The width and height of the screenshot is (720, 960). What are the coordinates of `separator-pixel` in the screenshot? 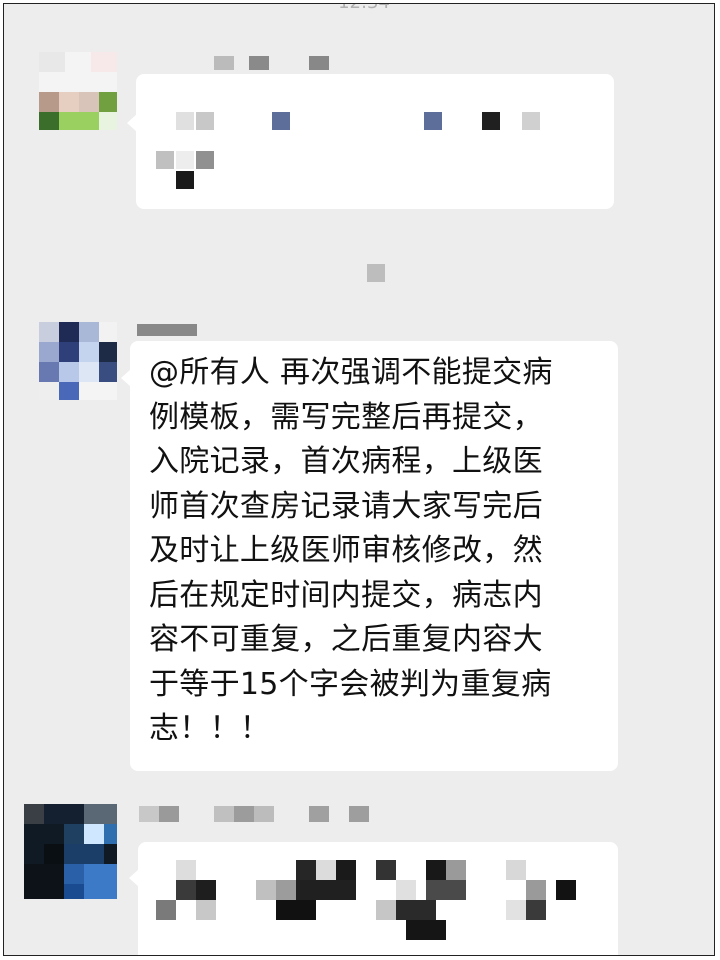 It's located at (376, 273).